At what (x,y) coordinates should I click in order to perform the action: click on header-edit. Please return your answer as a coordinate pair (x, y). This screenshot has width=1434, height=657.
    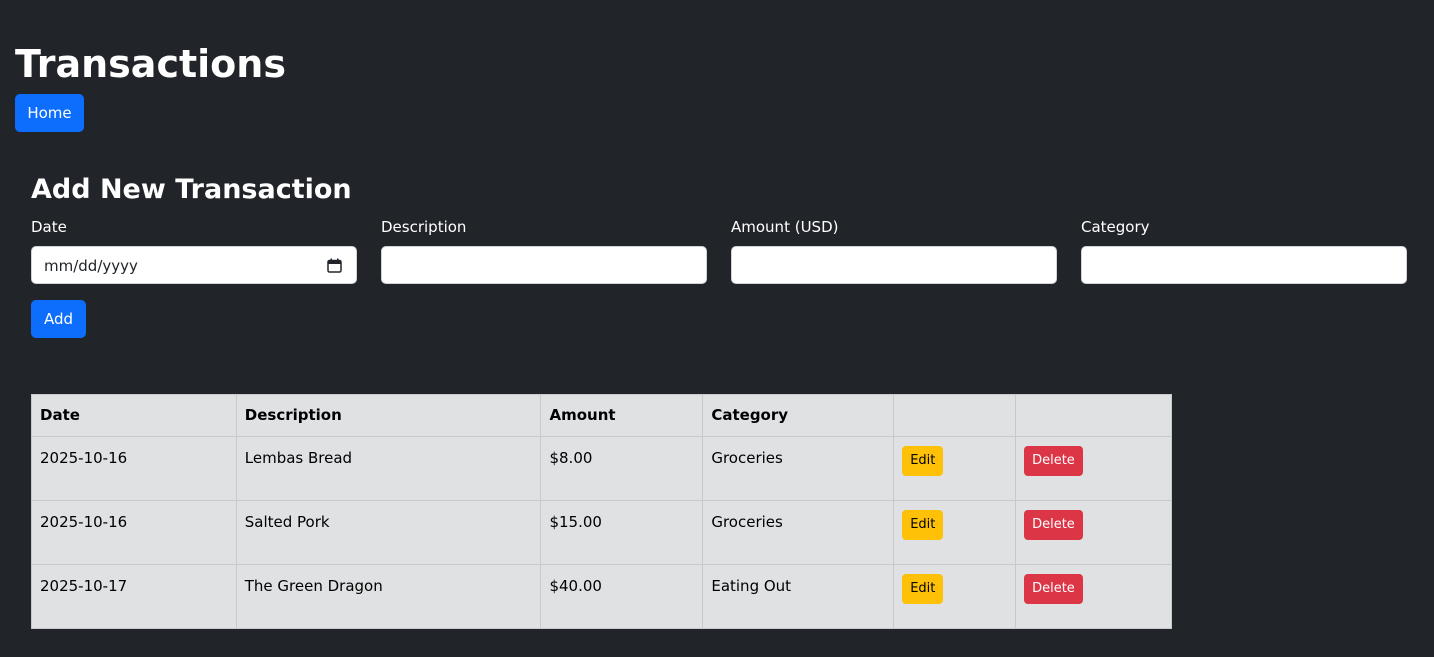
    Looking at the image, I should click on (955, 415).